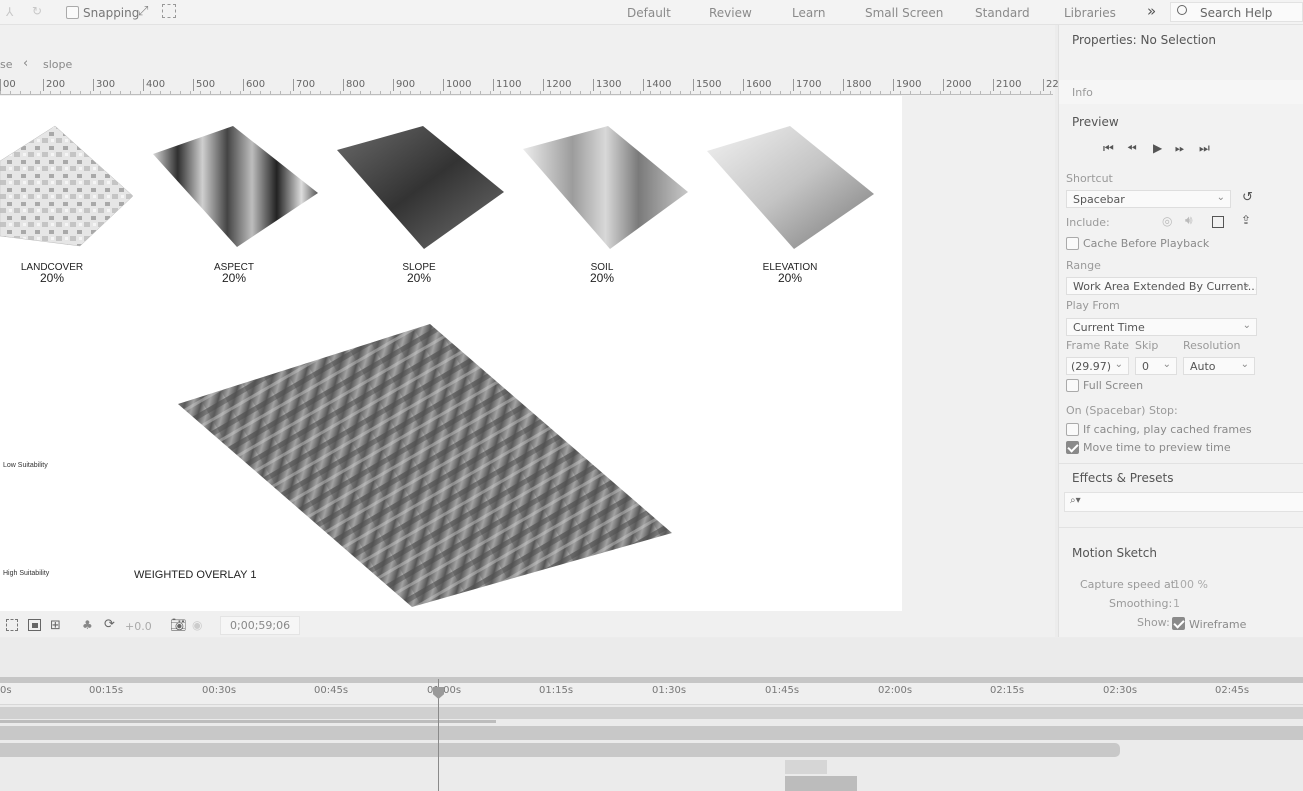 This screenshot has height=791, width=1303. I want to click on search-help-field: Search Help, so click(1236, 12).